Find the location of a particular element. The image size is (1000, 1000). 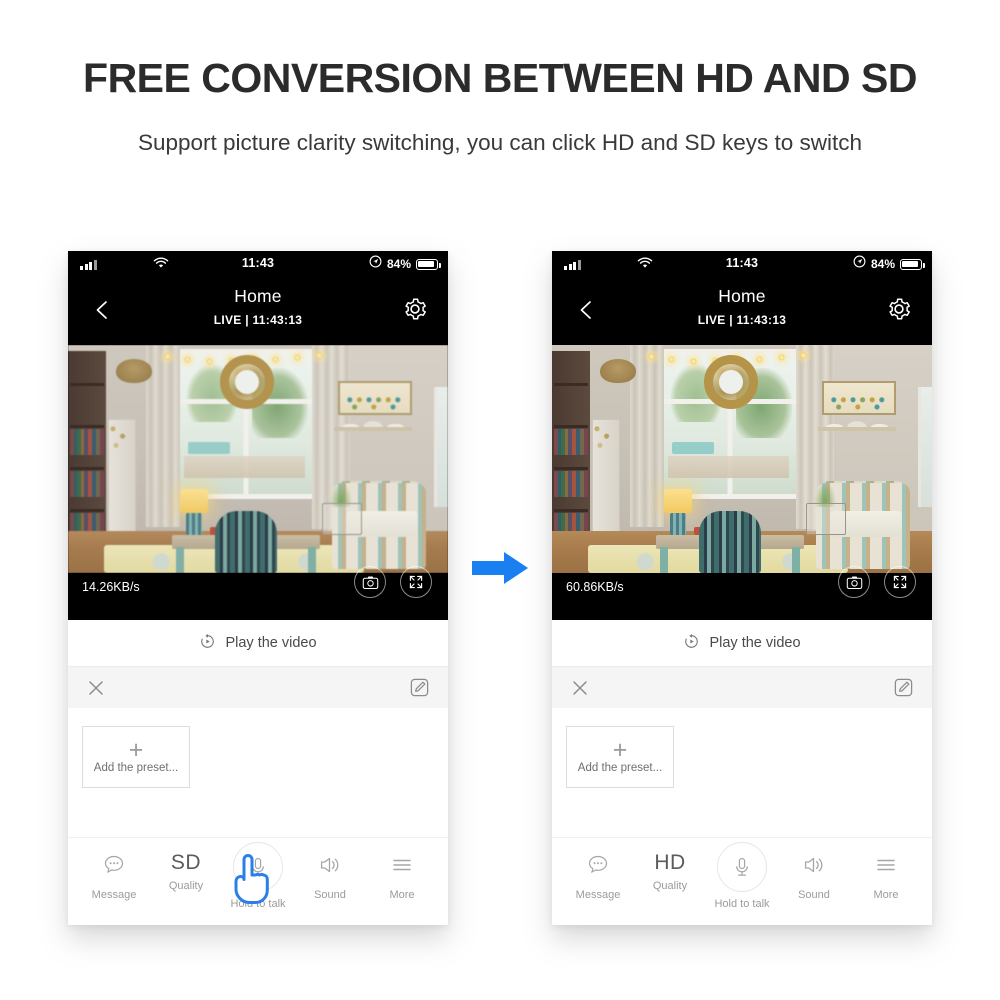

live-video-area: 60.86KB/s is located at coordinates (742, 482).